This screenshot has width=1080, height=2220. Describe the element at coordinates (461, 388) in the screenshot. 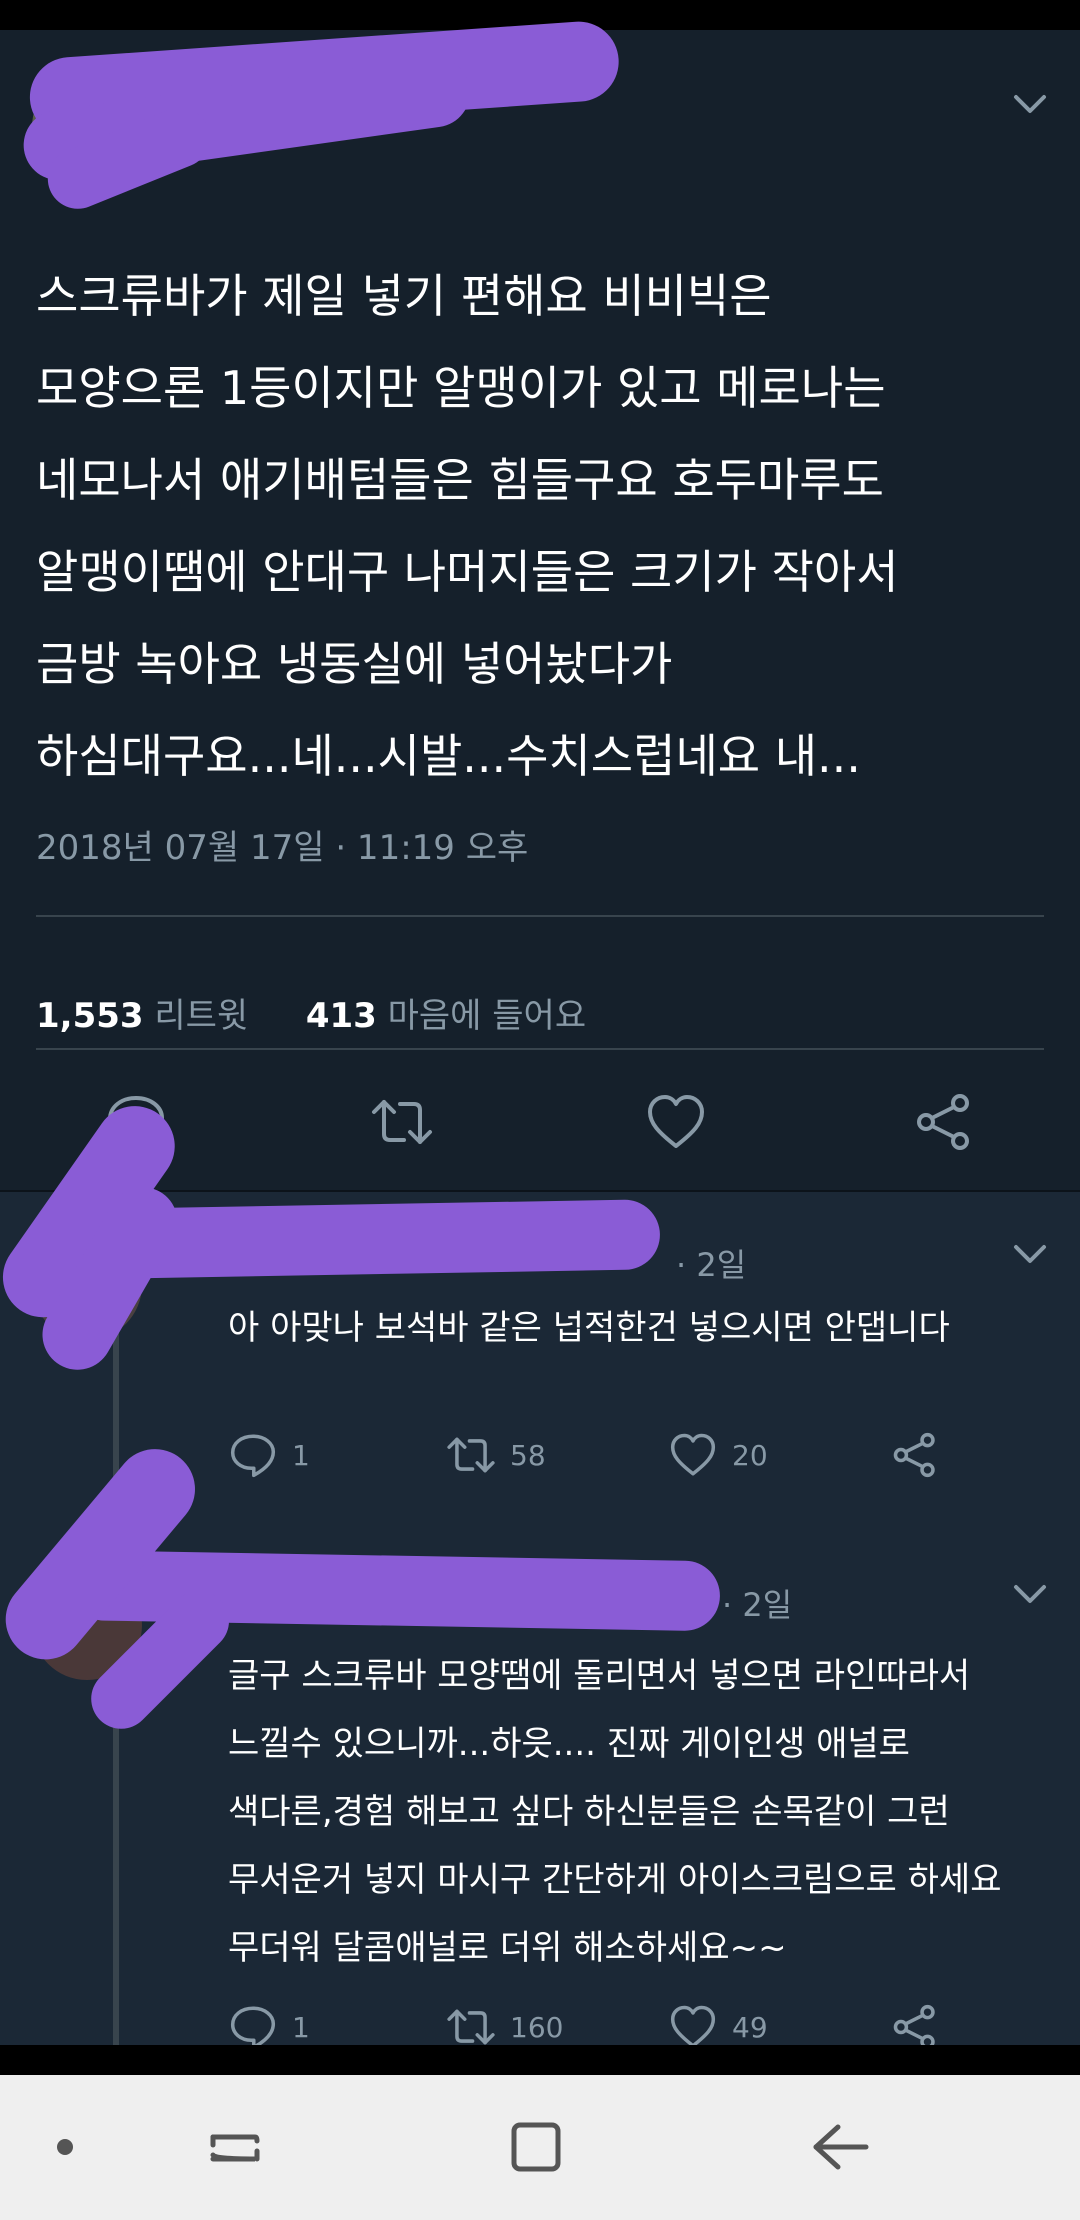

I see `tweet-text-line: 모양으론 1등이지만 알맹이가 있고 메로나는` at that location.